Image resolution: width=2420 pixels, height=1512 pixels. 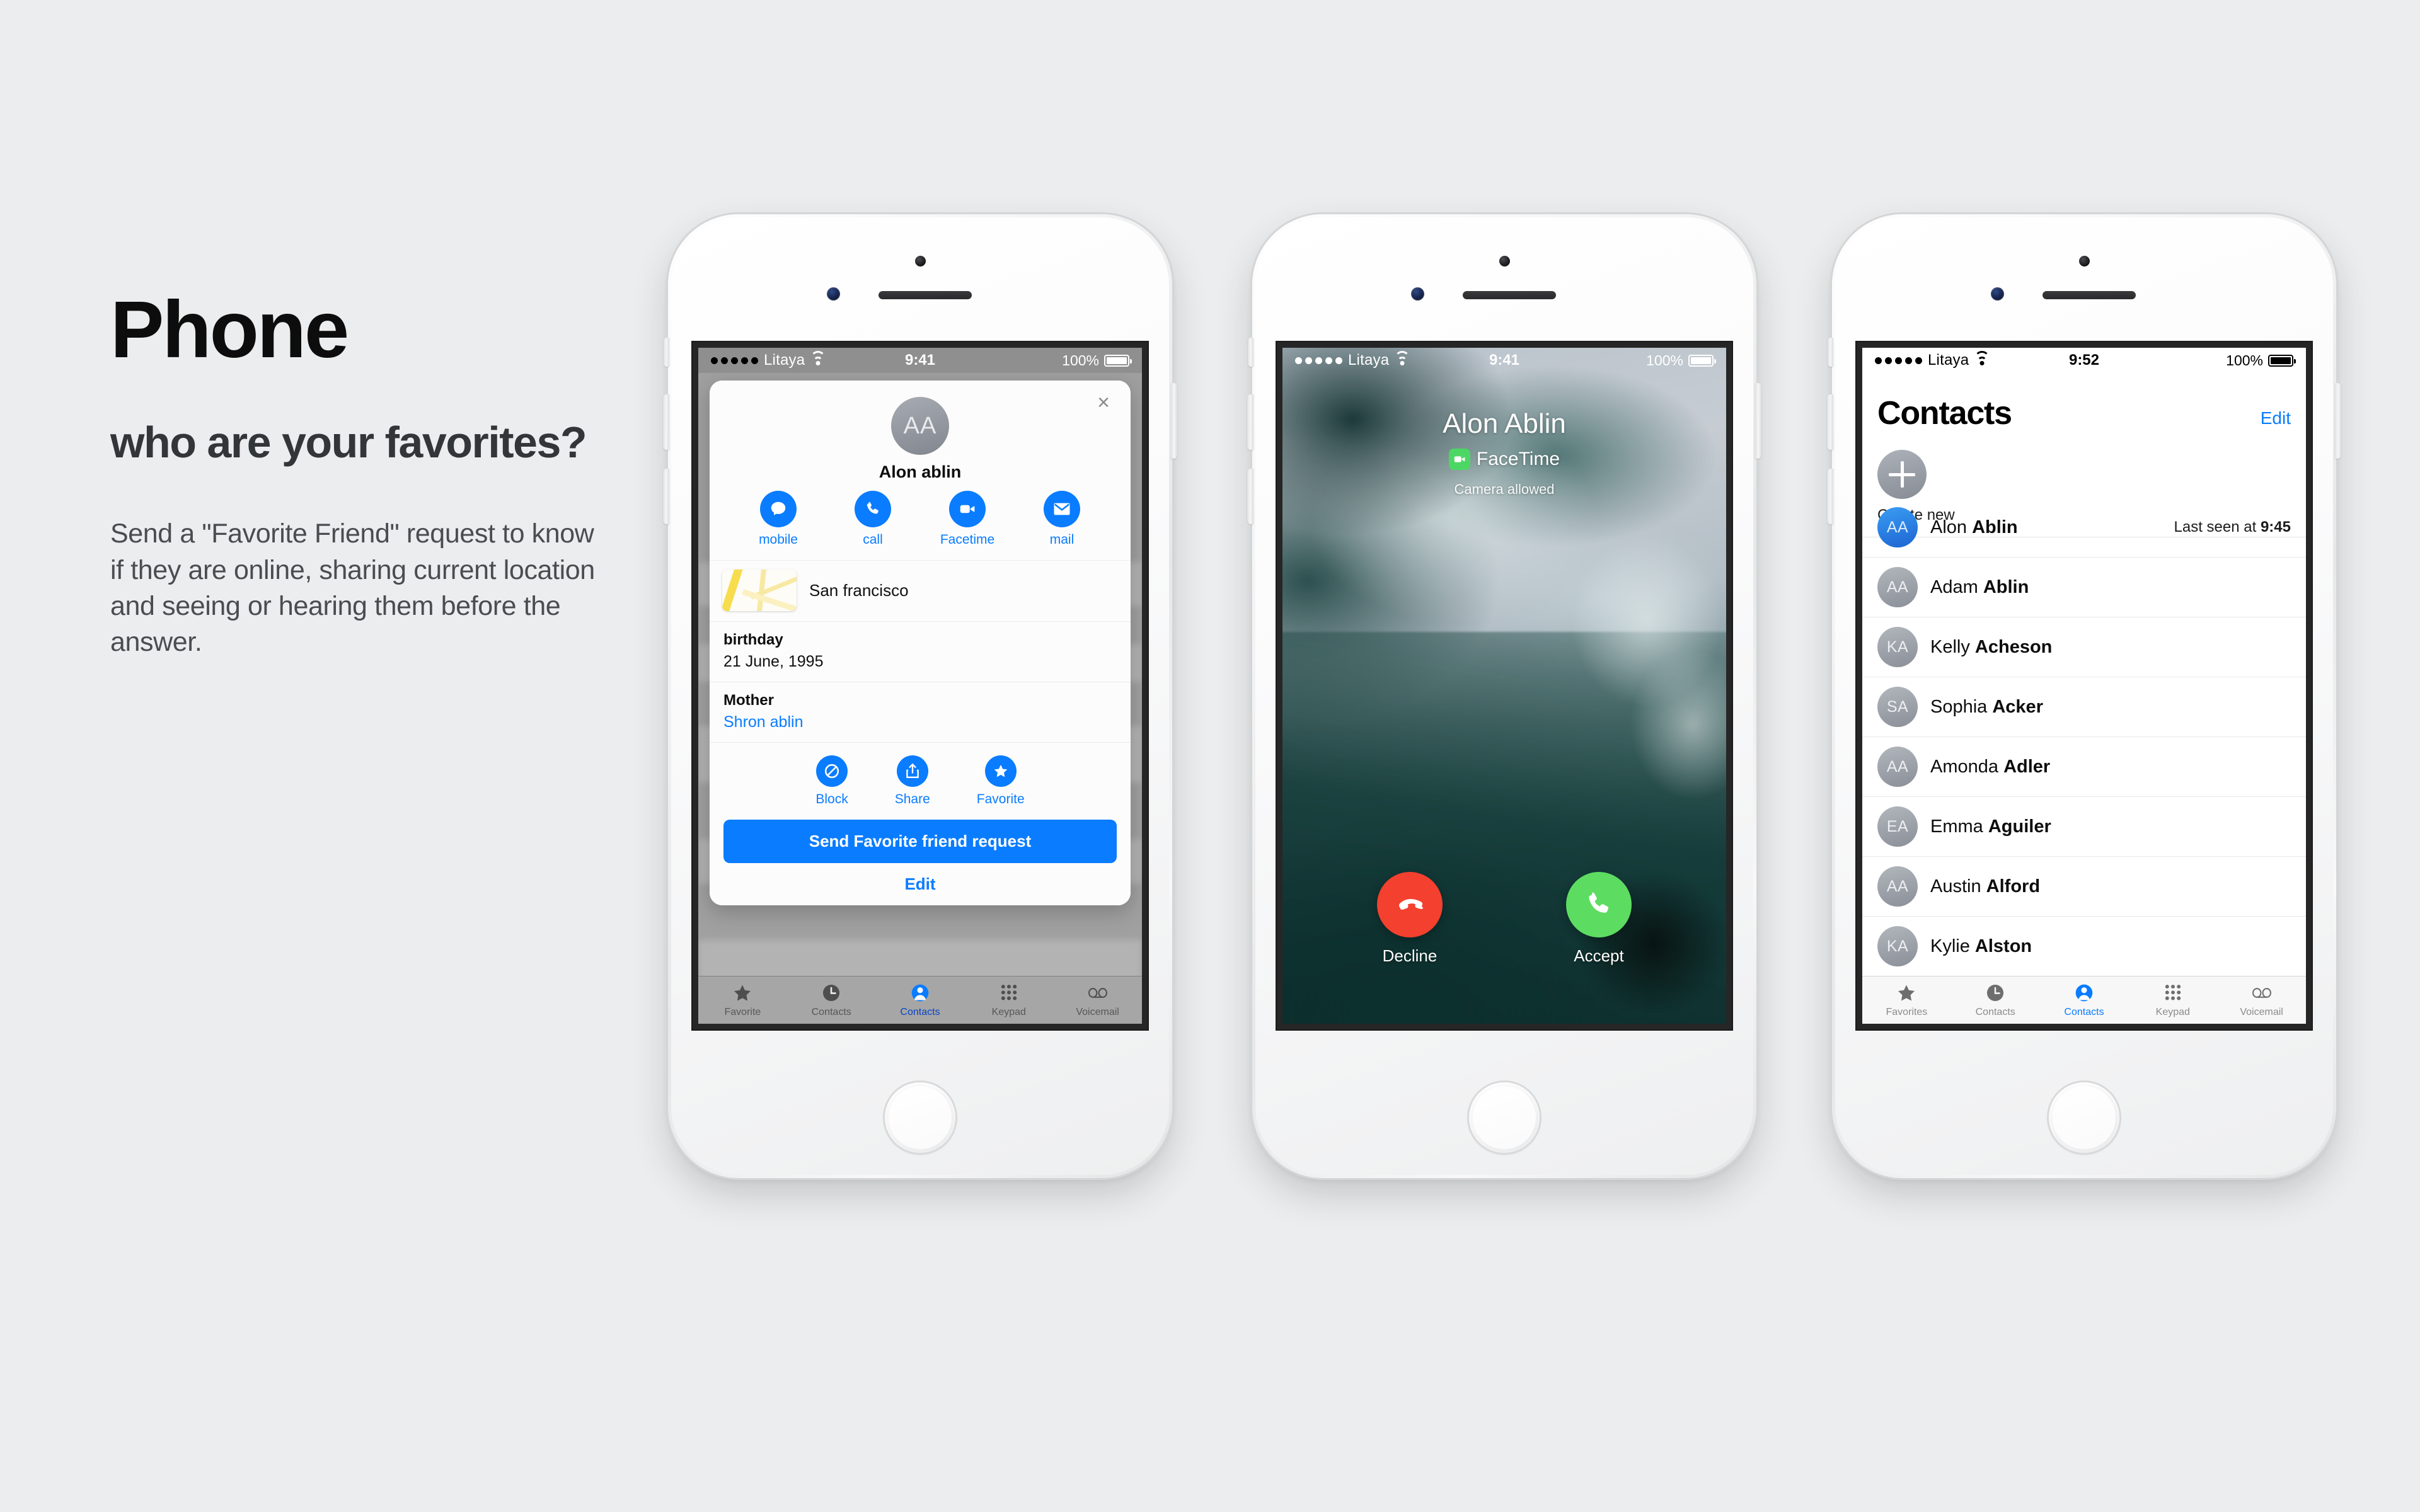 I want to click on envelope-icon, so click(x=1062, y=509).